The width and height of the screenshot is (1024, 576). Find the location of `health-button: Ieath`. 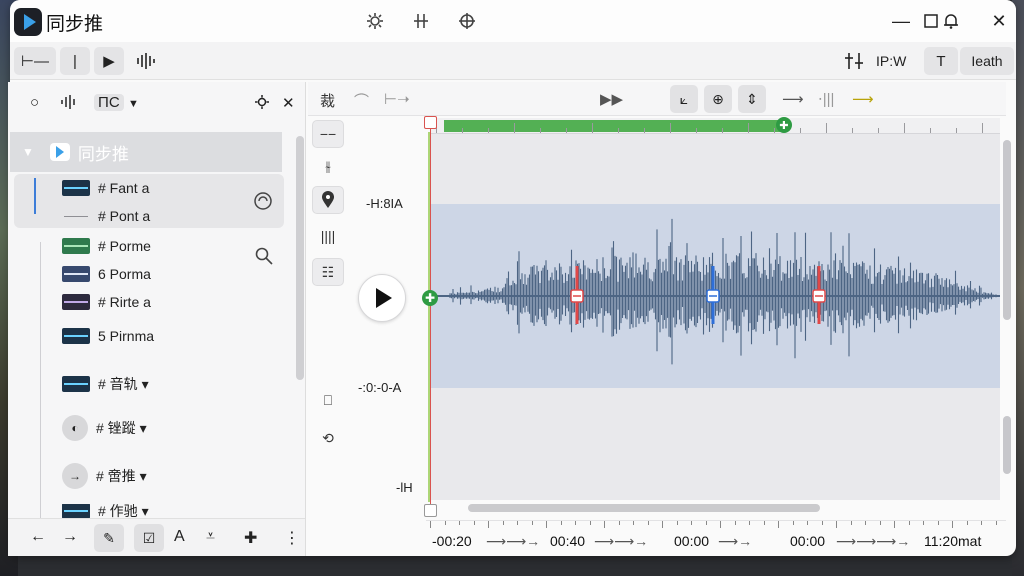

health-button: Ieath is located at coordinates (987, 61).